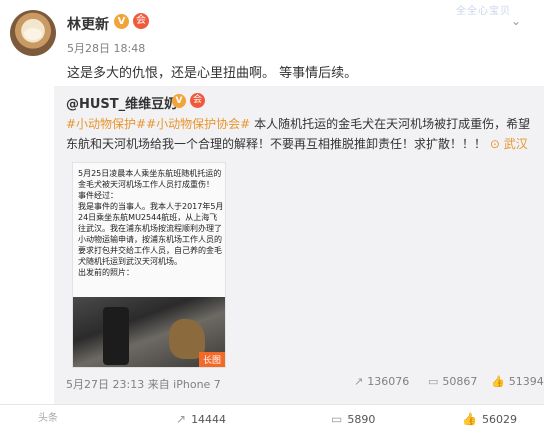 The image size is (544, 434). I want to click on comment-button: ▭ 5890, so click(353, 419).